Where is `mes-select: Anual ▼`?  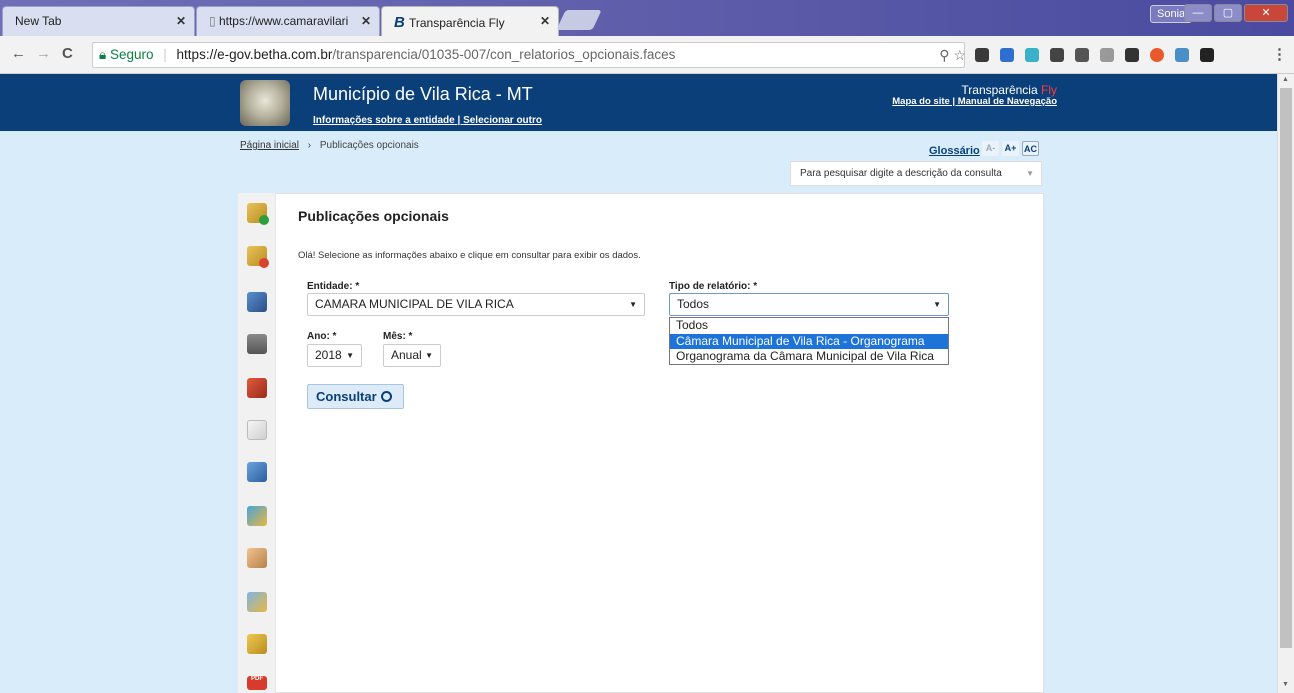
mes-select: Anual ▼ is located at coordinates (412, 355).